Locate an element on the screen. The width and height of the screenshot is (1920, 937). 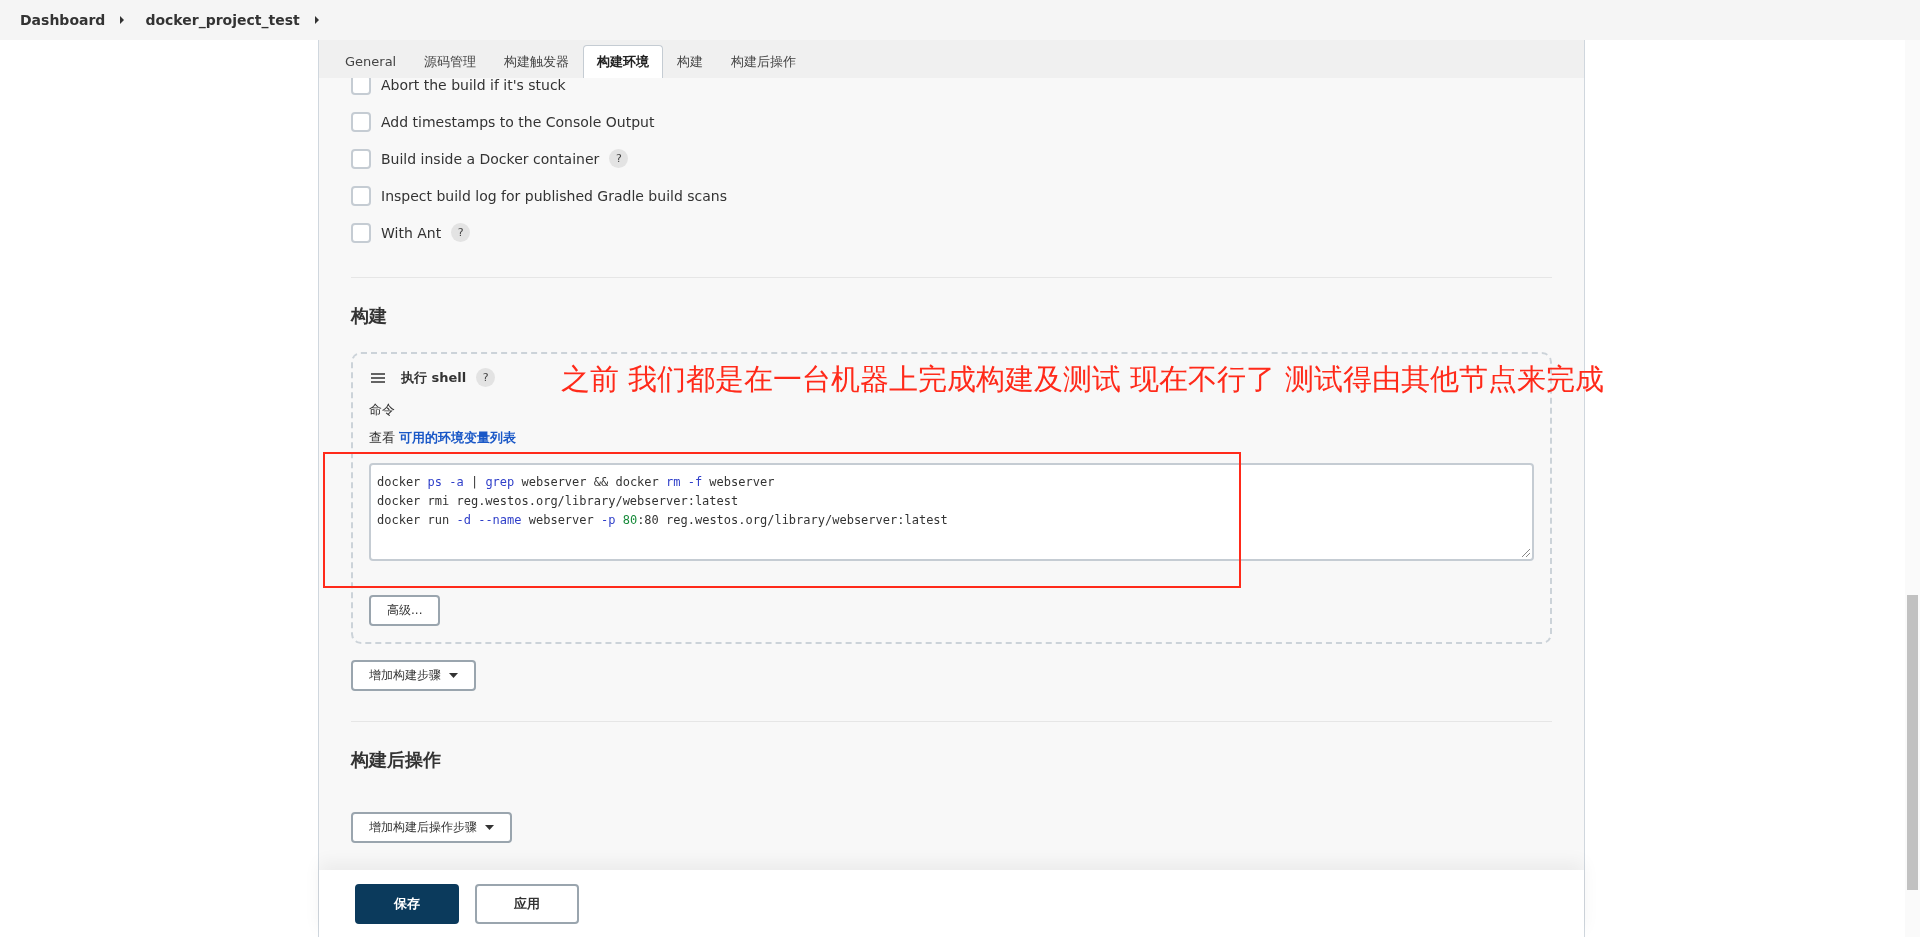
add-build-step-button: 增加构建步骤 is located at coordinates (413, 675).